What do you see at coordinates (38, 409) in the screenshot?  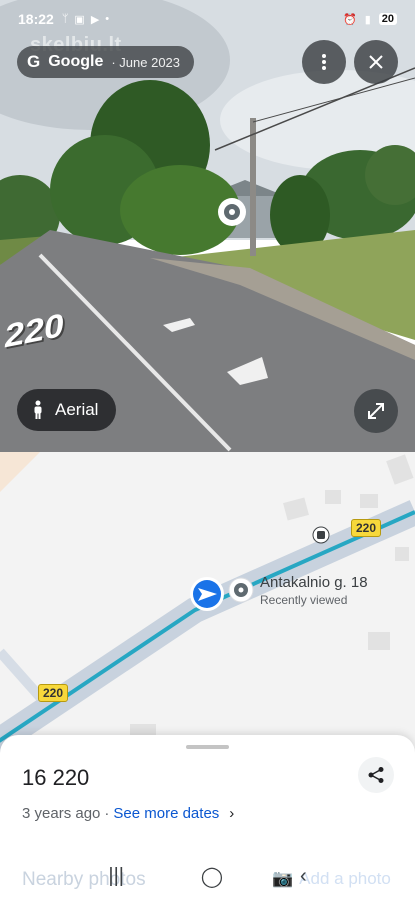 I see `person-icon` at bounding box center [38, 409].